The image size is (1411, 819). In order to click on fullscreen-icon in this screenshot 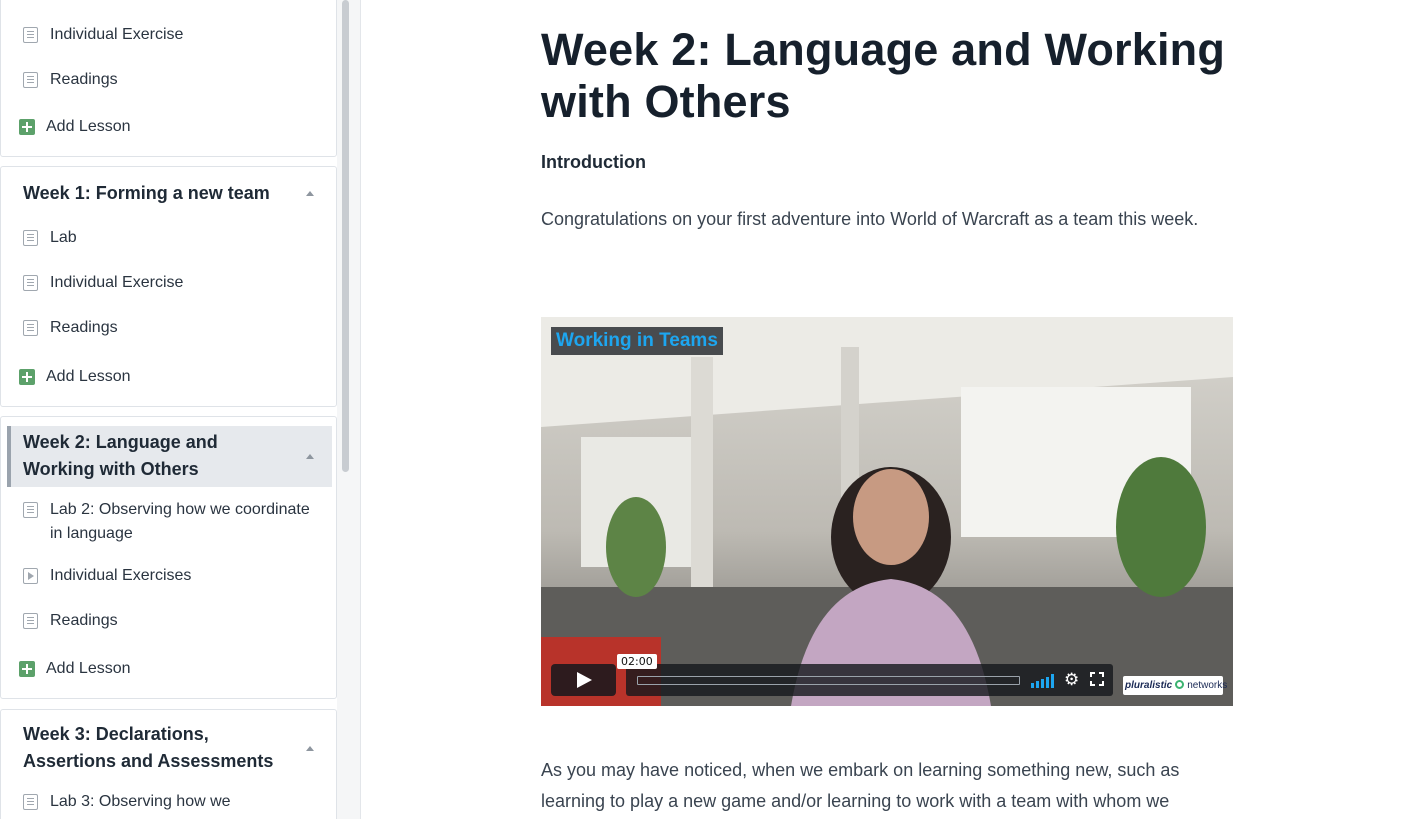, I will do `click(1097, 679)`.